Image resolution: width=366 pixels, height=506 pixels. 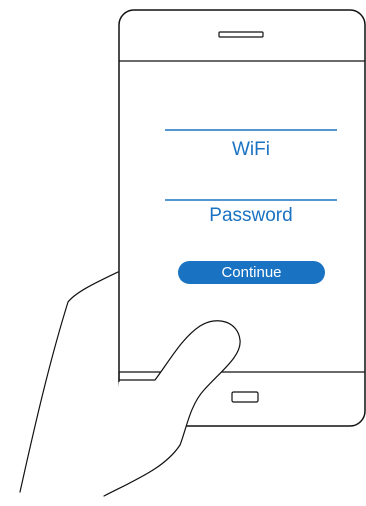 What do you see at coordinates (69, 382) in the screenshot?
I see `hand-back-outline` at bounding box center [69, 382].